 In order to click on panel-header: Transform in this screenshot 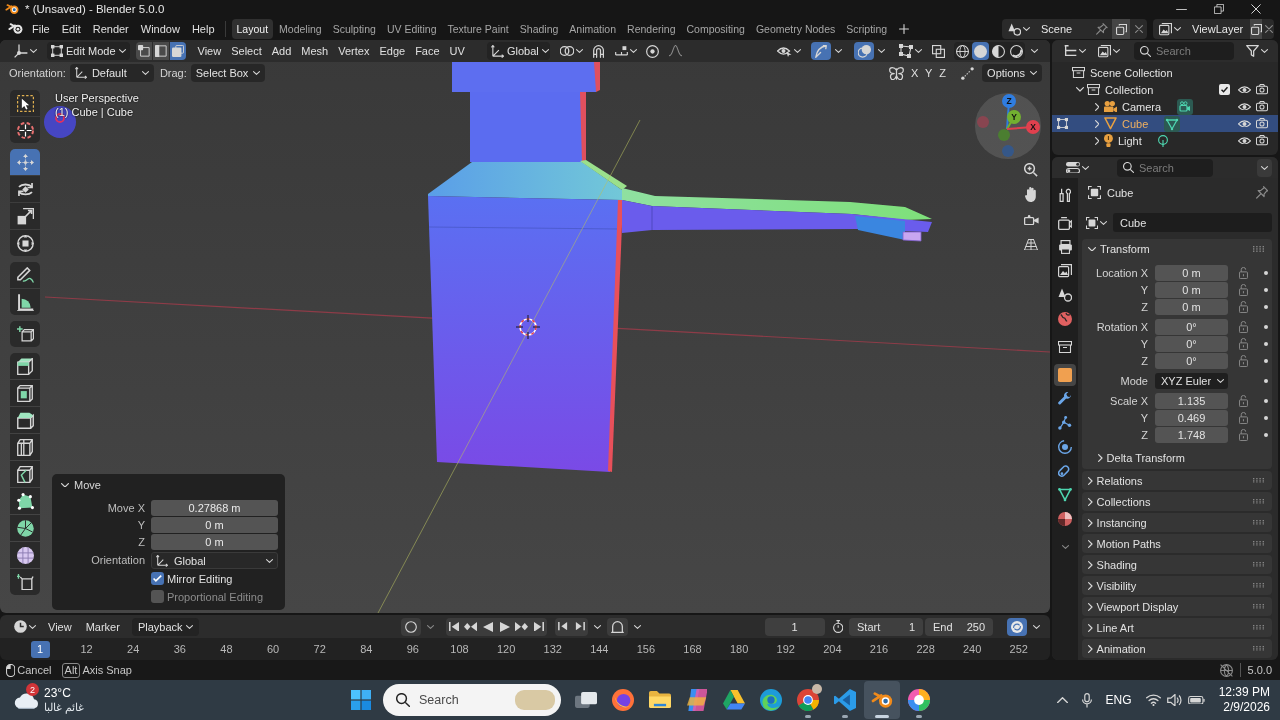, I will do `click(1170, 249)`.